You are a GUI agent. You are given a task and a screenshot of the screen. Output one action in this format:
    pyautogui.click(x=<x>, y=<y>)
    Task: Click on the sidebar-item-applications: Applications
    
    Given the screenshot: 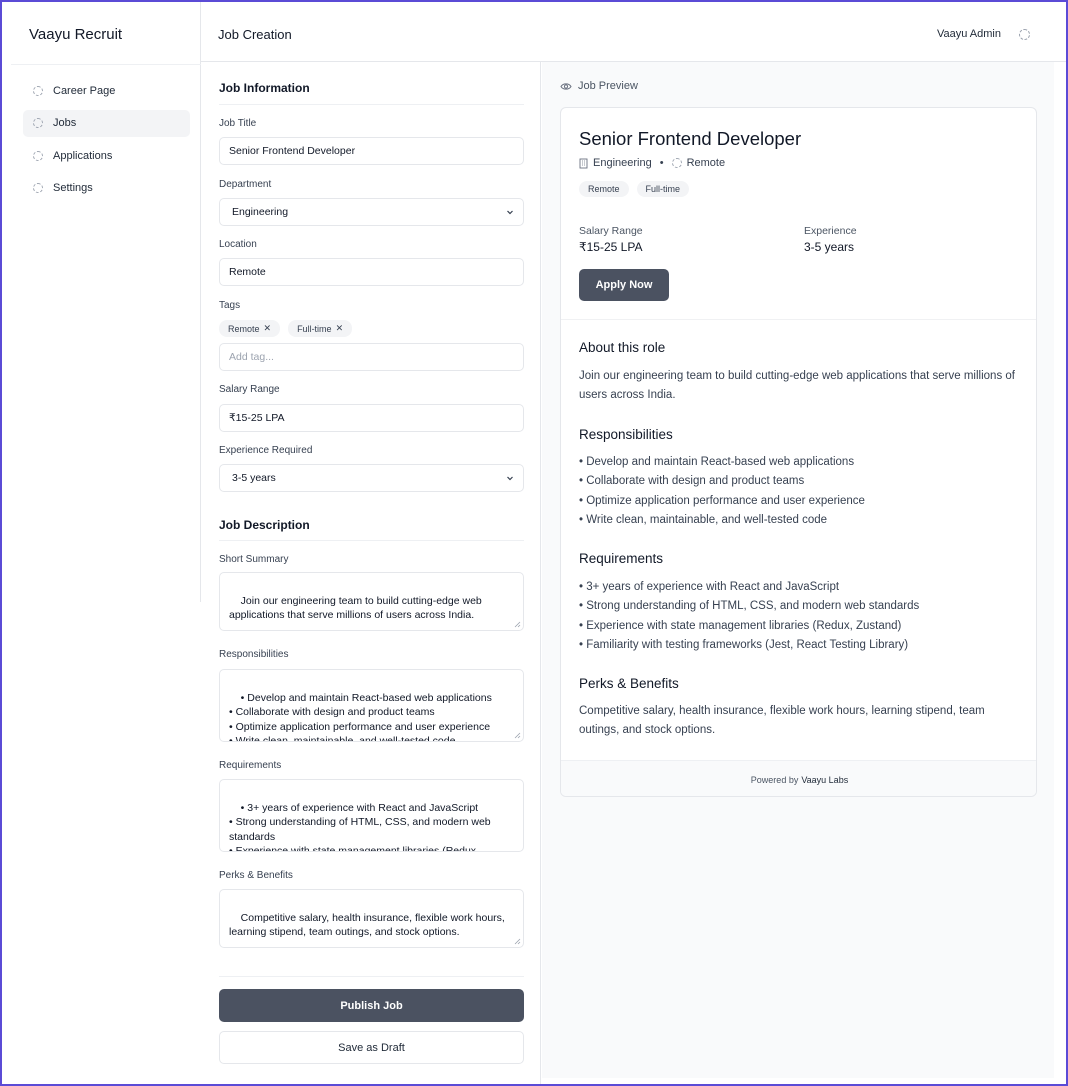 What is the action you would take?
    pyautogui.click(x=106, y=155)
    